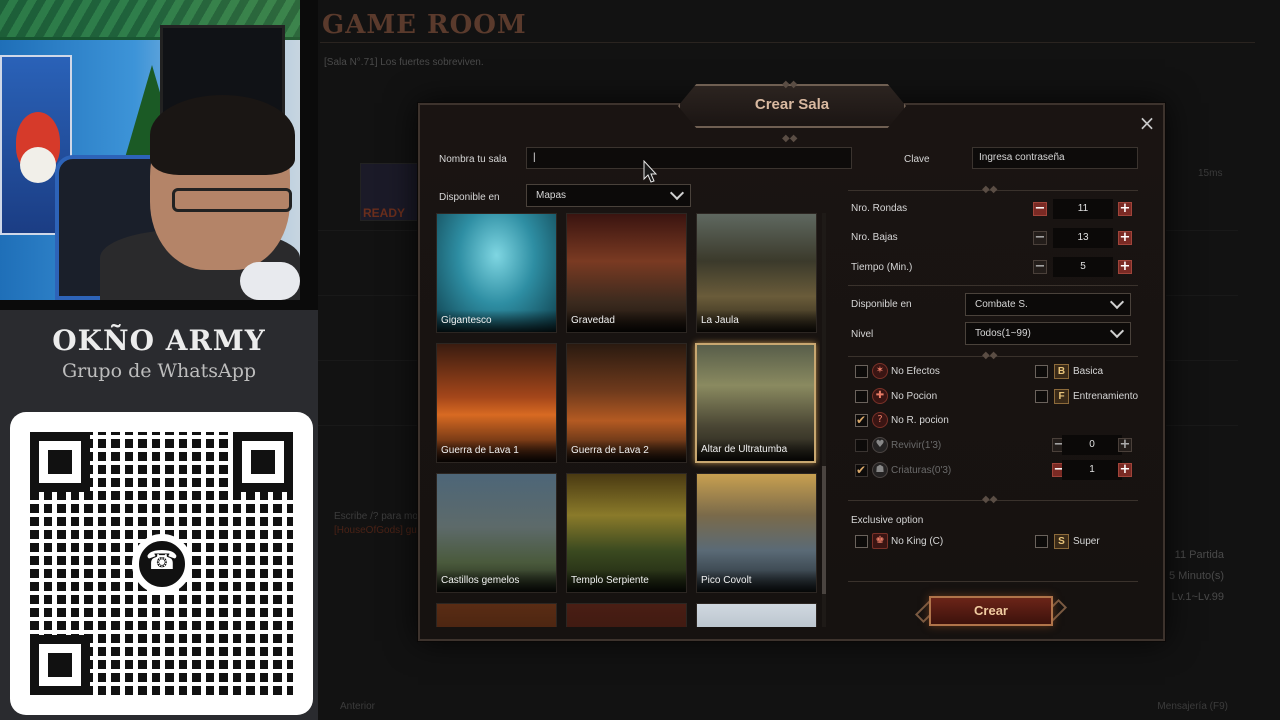 This screenshot has height=720, width=1280. What do you see at coordinates (375, 530) in the screenshot?
I see `chat-user: [HouseOfGods] gu` at bounding box center [375, 530].